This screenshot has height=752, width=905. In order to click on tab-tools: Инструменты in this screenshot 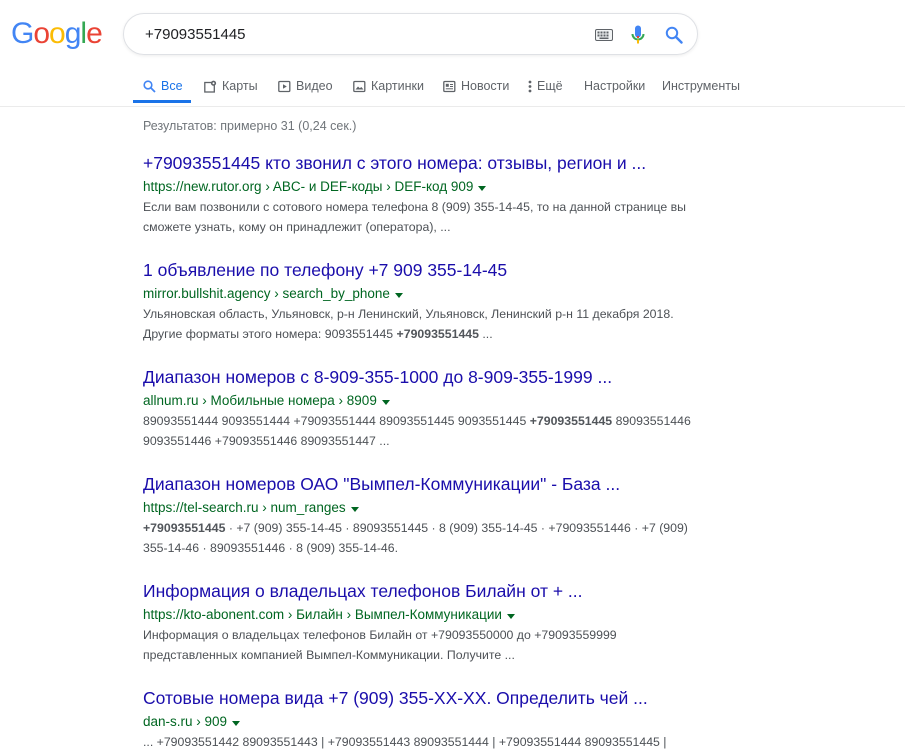, I will do `click(701, 86)`.